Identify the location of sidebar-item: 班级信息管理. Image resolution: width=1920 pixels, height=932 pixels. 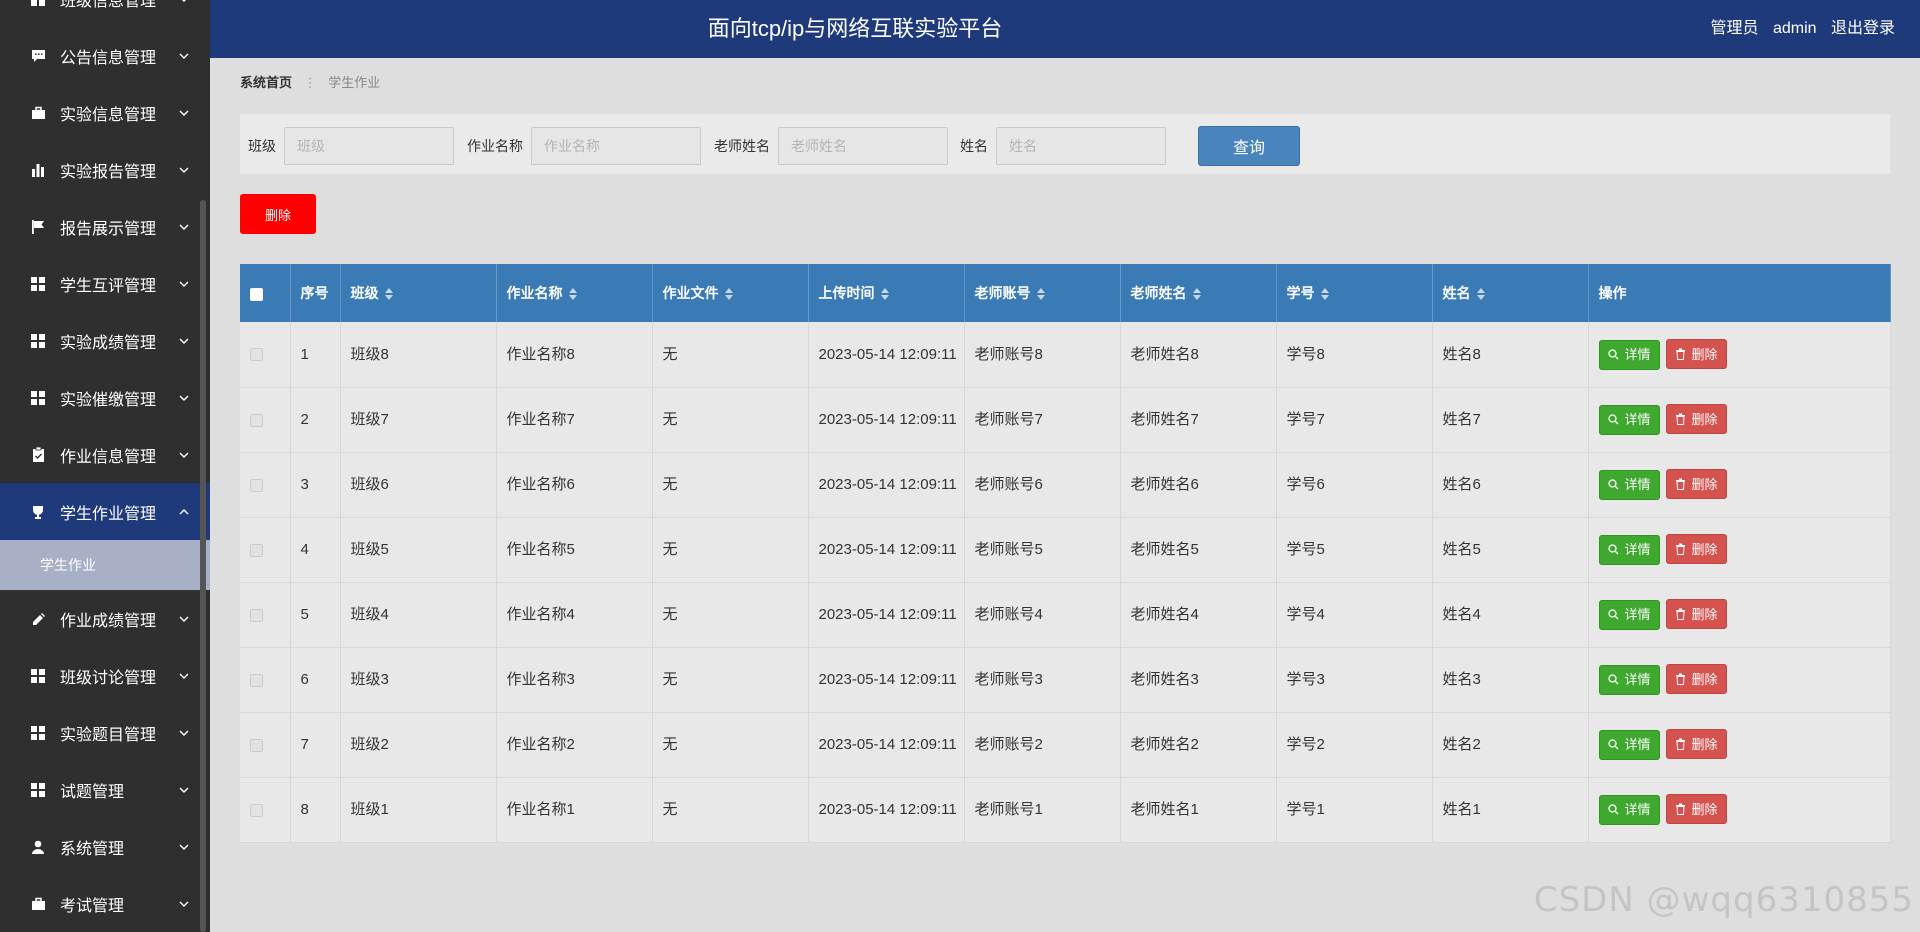
(105, 13).